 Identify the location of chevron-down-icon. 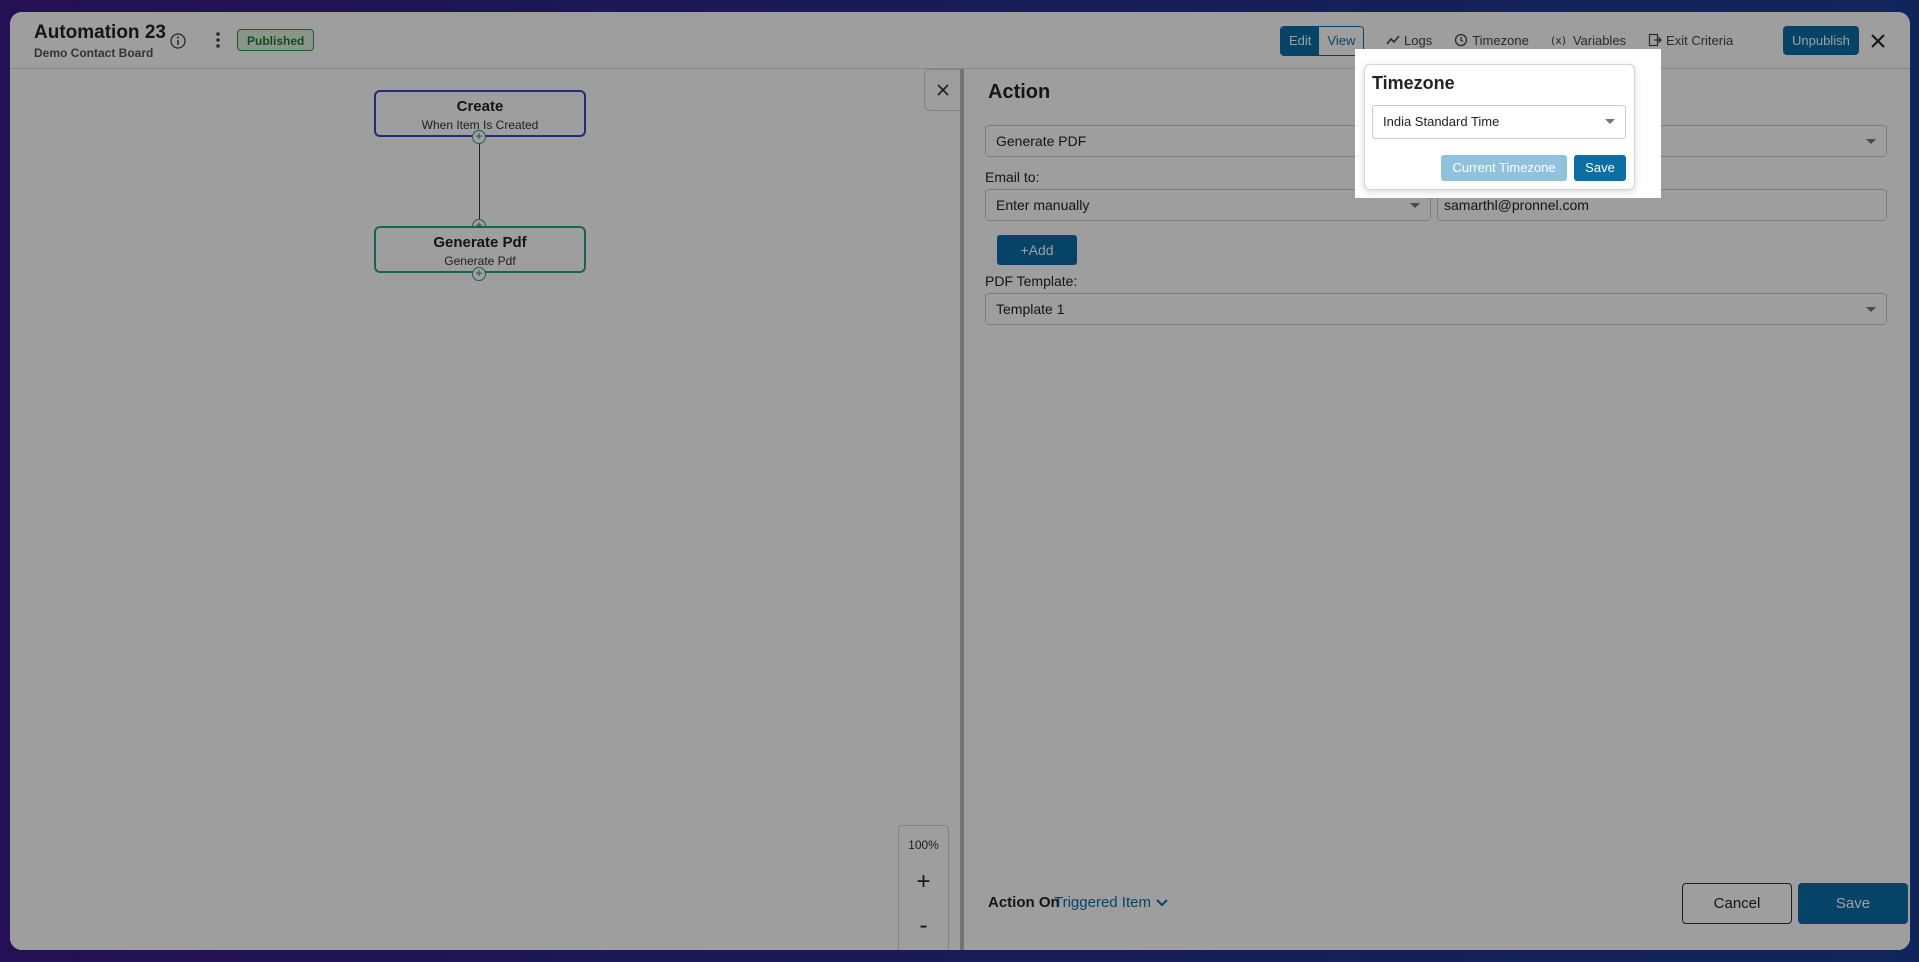
(1610, 121).